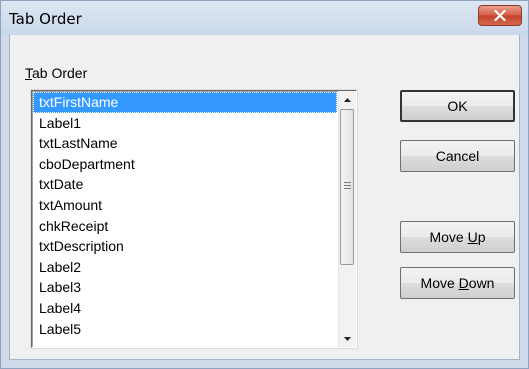 The width and height of the screenshot is (529, 369). What do you see at coordinates (457, 283) in the screenshot?
I see `move-down-button: Move Down` at bounding box center [457, 283].